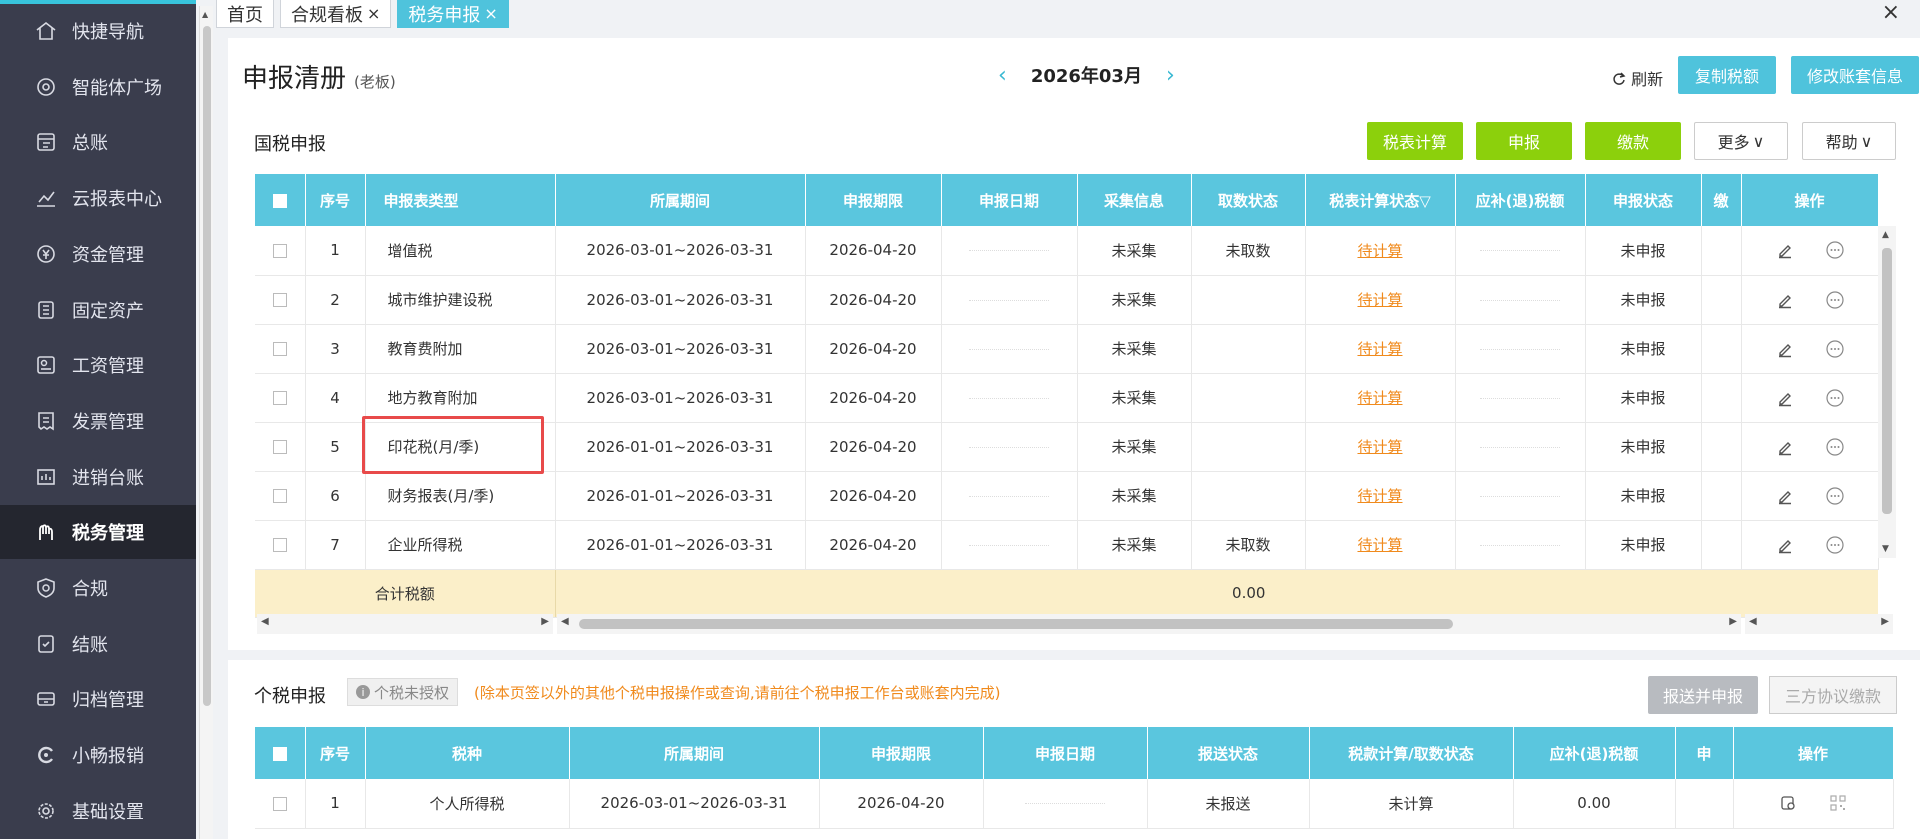 Image resolution: width=1920 pixels, height=839 pixels. I want to click on tab-home: 首页, so click(245, 14).